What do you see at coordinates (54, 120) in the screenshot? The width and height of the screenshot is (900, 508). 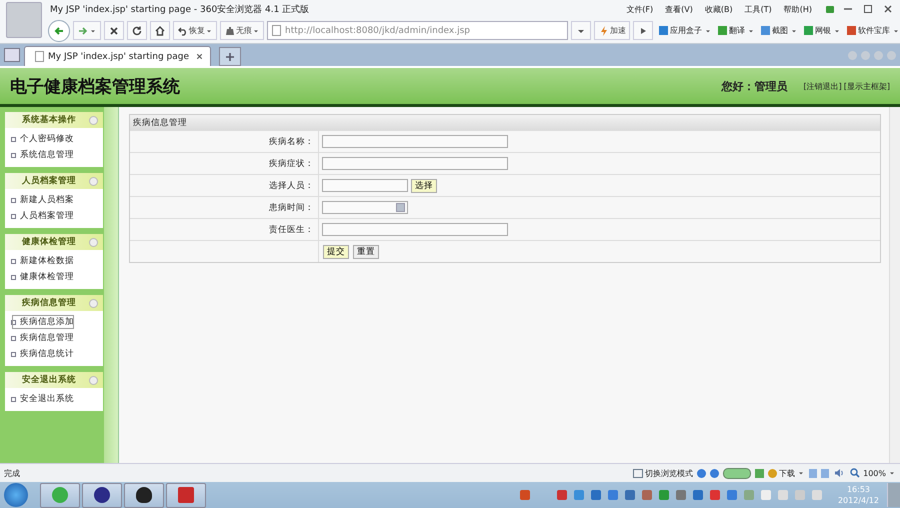 I see `group-header: 系统基本操作` at bounding box center [54, 120].